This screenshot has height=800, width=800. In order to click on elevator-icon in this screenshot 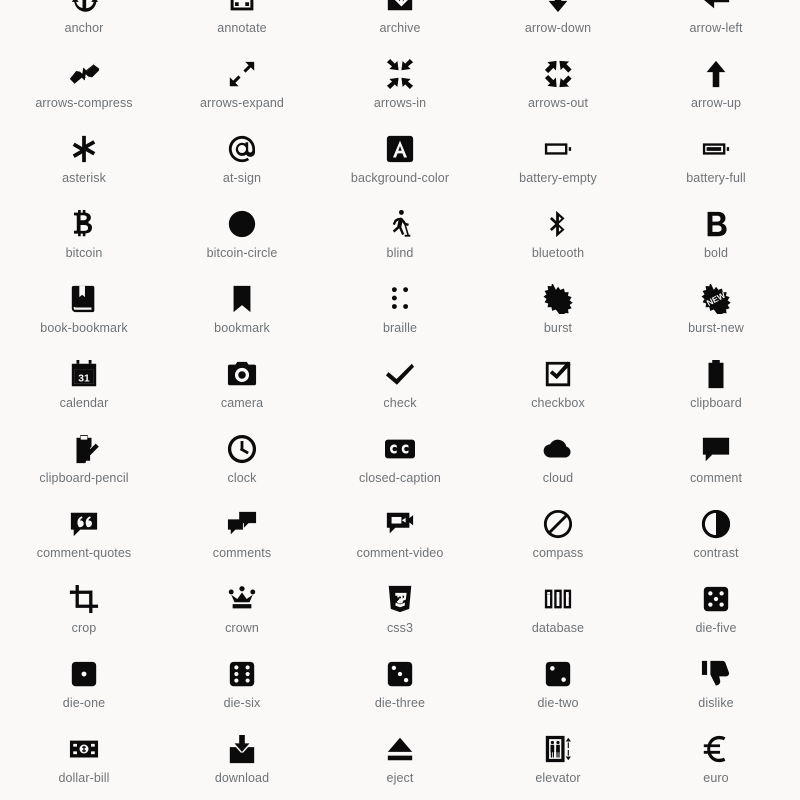, I will do `click(558, 749)`.